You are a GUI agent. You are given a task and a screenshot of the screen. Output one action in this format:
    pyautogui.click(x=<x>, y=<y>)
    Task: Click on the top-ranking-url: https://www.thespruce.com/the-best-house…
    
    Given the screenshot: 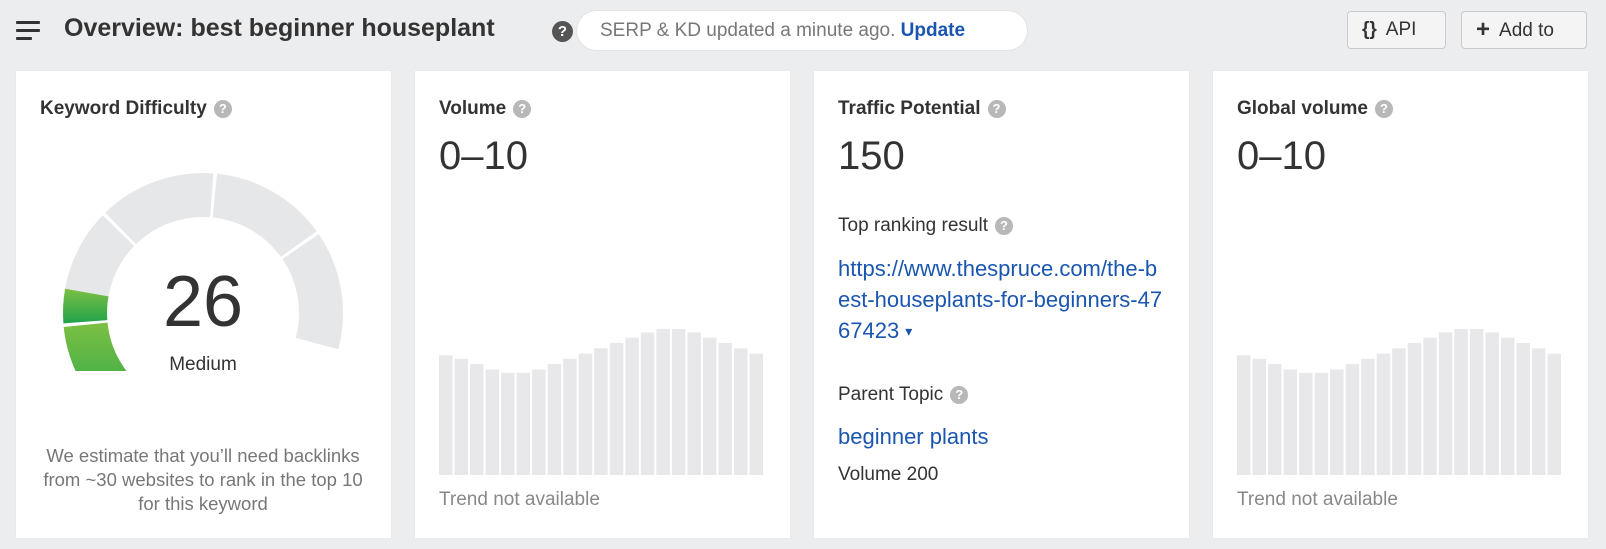 What is the action you would take?
    pyautogui.click(x=1000, y=299)
    